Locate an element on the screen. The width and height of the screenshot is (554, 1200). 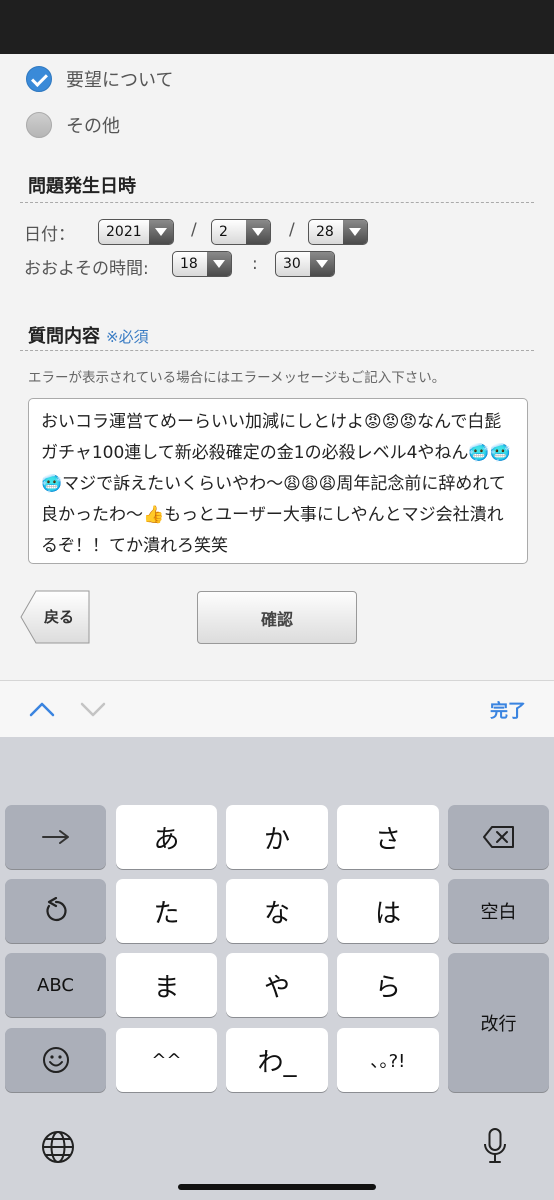
key-ma: ま is located at coordinates (166, 985).